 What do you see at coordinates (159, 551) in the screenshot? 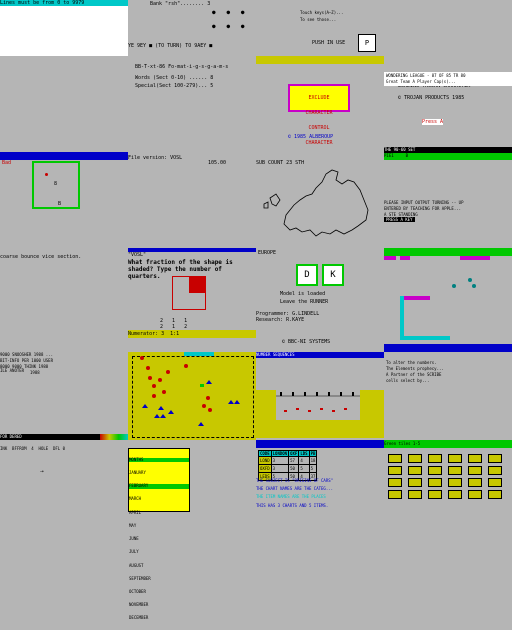
I see `month-item: JULY` at bounding box center [159, 551].